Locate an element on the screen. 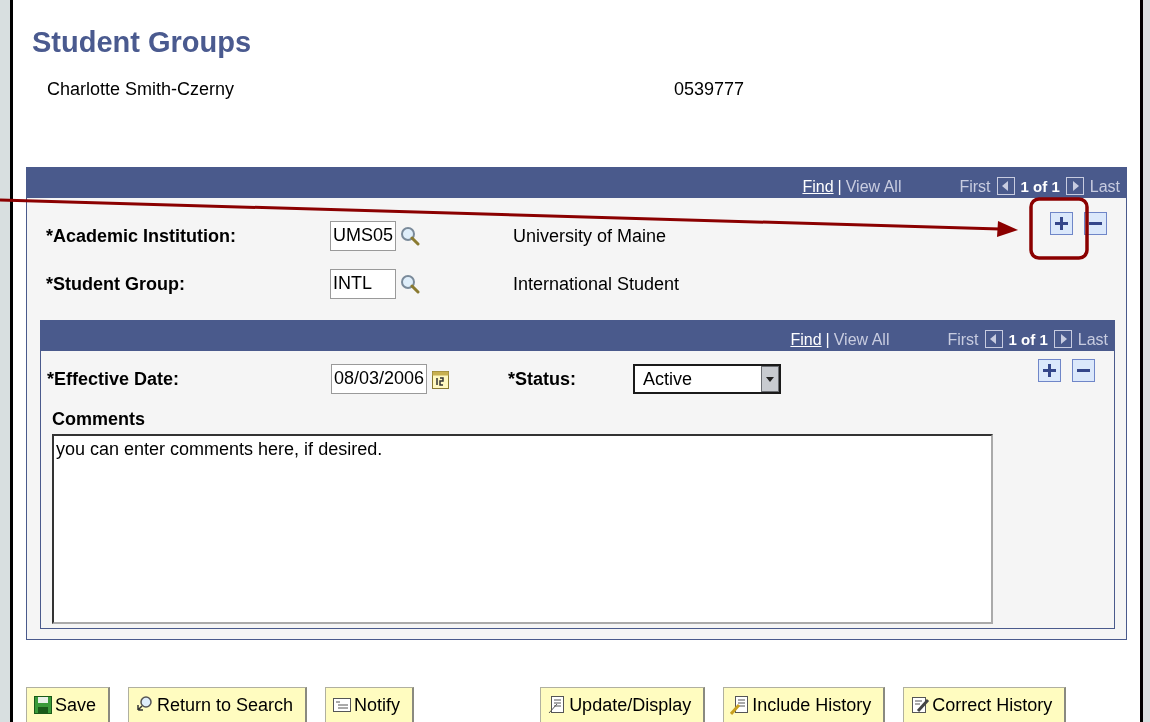 The height and width of the screenshot is (722, 1150). delete-row-button is located at coordinates (1083, 370).